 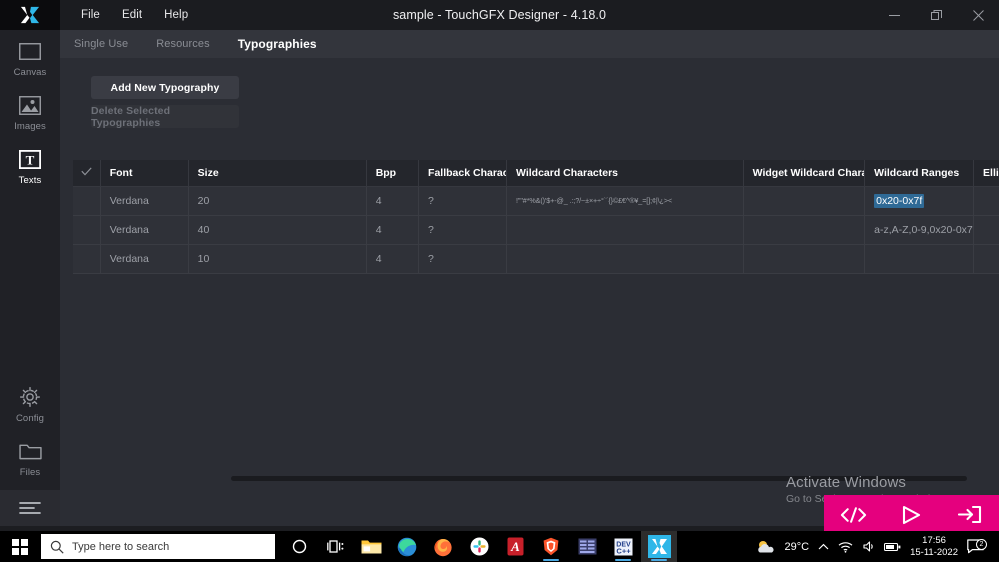 I want to click on run-target-button, so click(x=970, y=514).